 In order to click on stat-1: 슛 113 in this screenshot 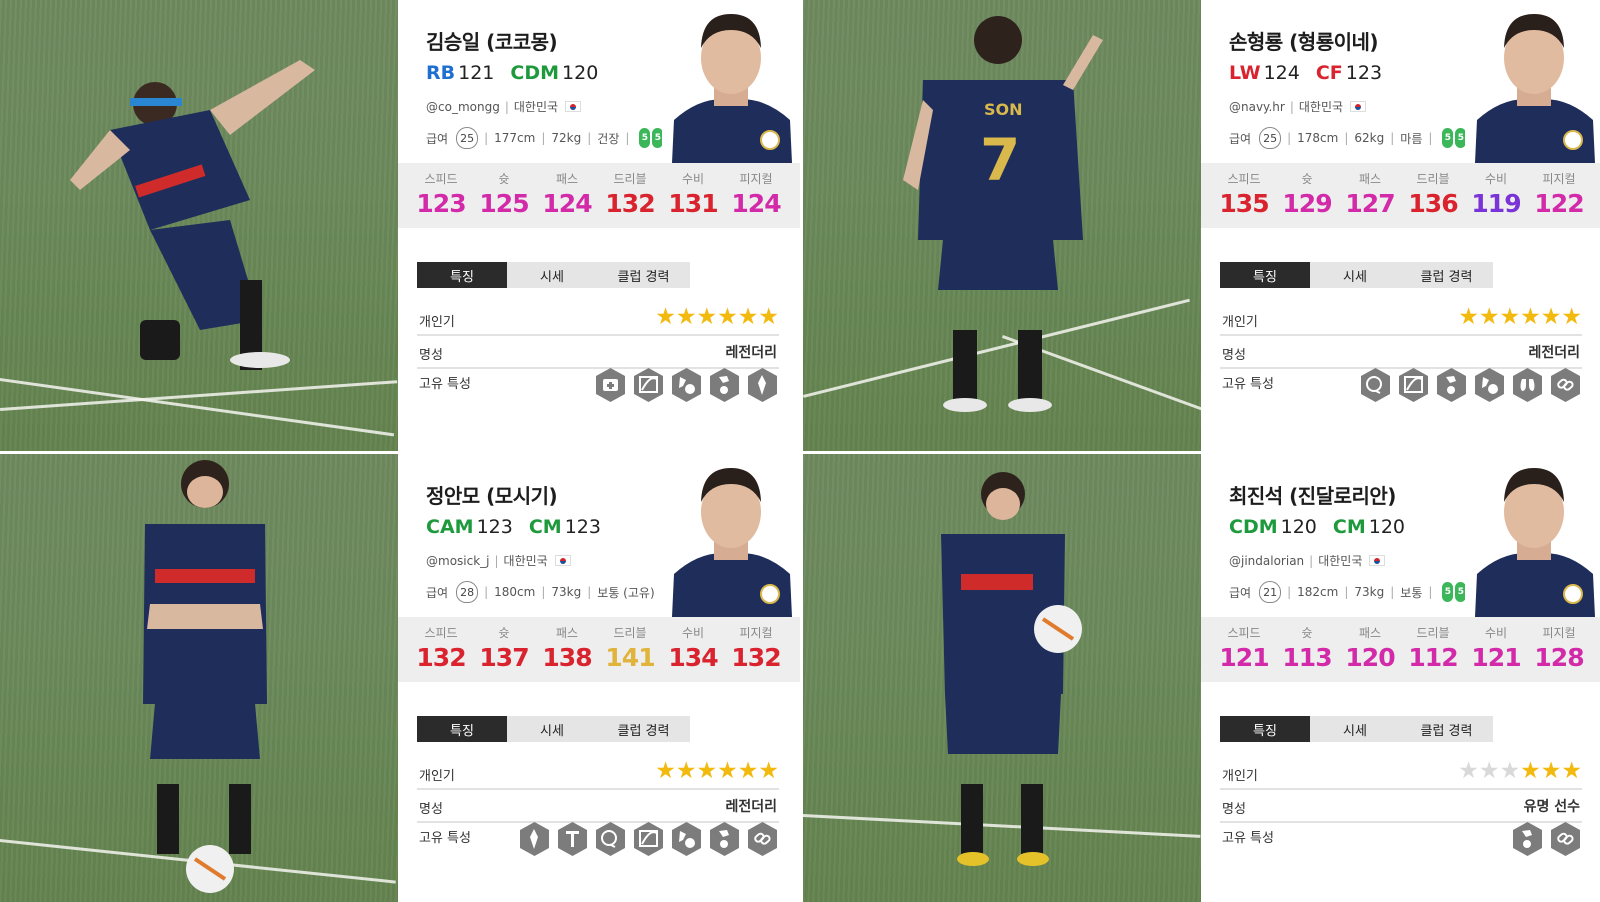, I will do `click(1307, 644)`.